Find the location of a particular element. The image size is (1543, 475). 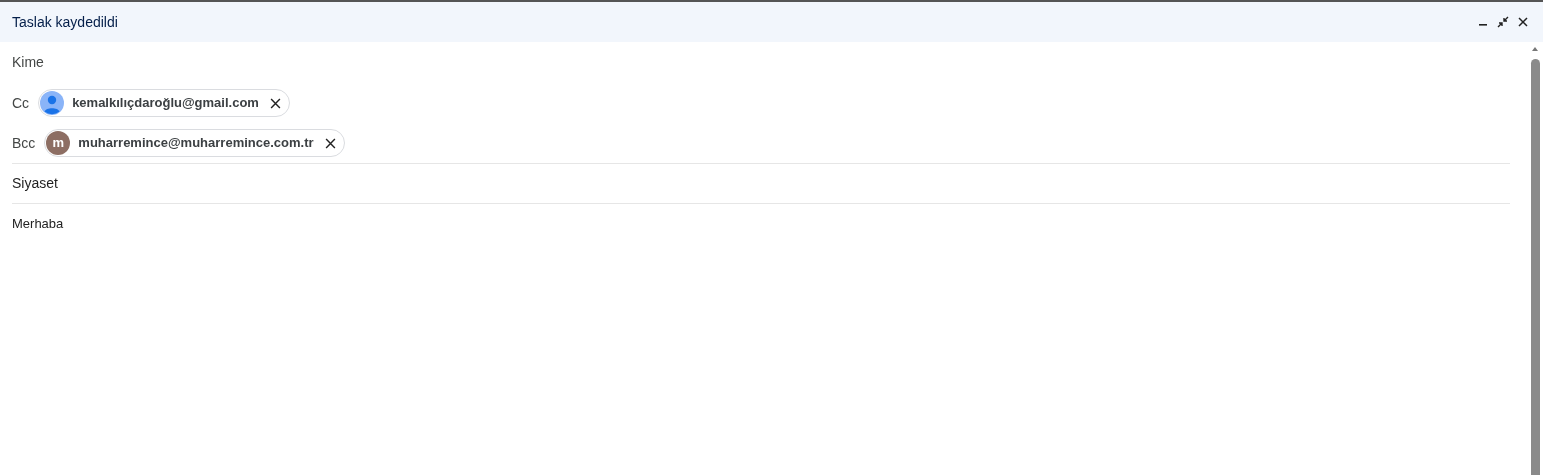

exit-fullscreen-button is located at coordinates (1503, 22).